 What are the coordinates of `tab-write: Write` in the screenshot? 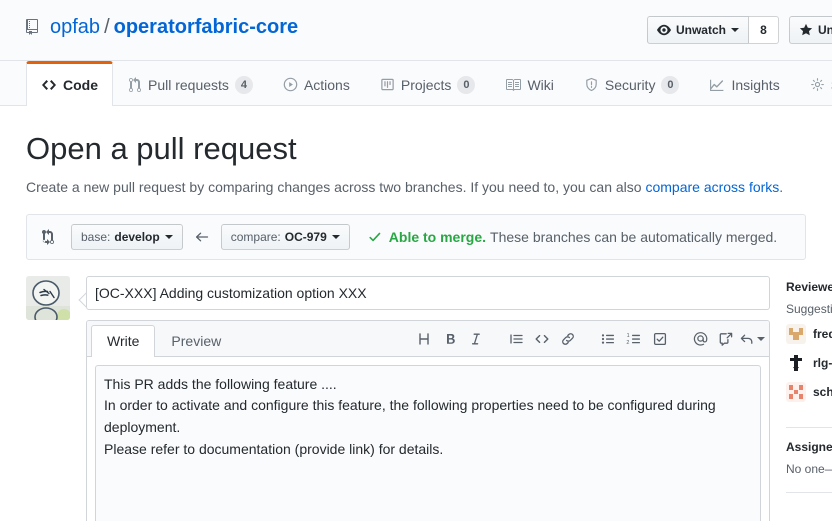 It's located at (123, 340).